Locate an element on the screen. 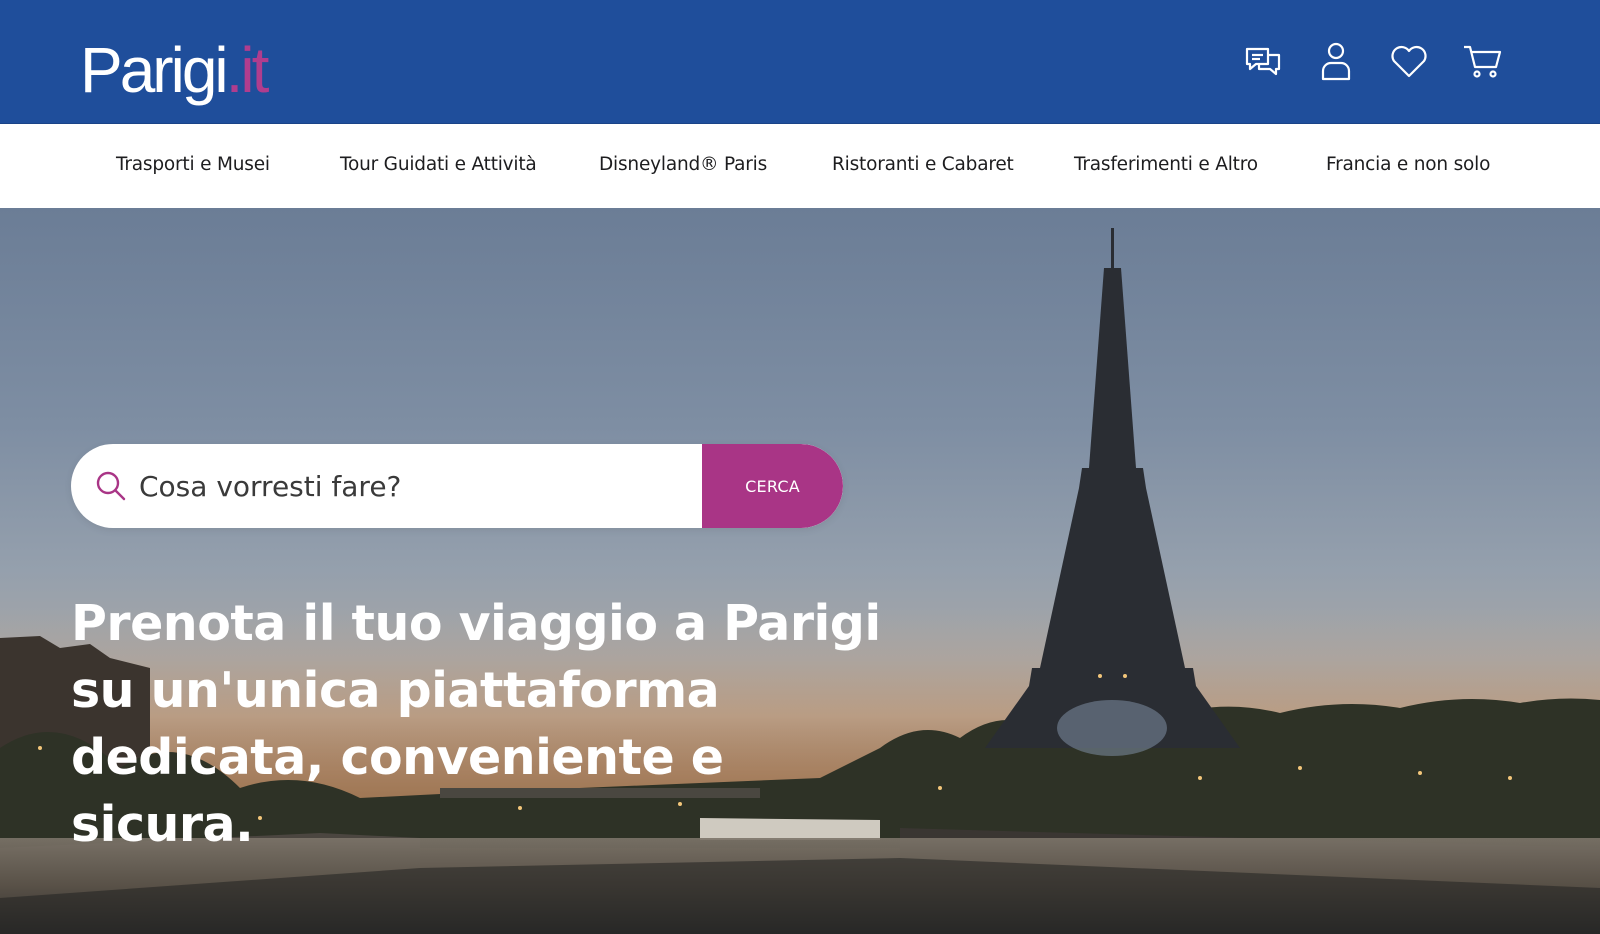 The image size is (1600, 934). cart-icon is located at coordinates (1482, 61).